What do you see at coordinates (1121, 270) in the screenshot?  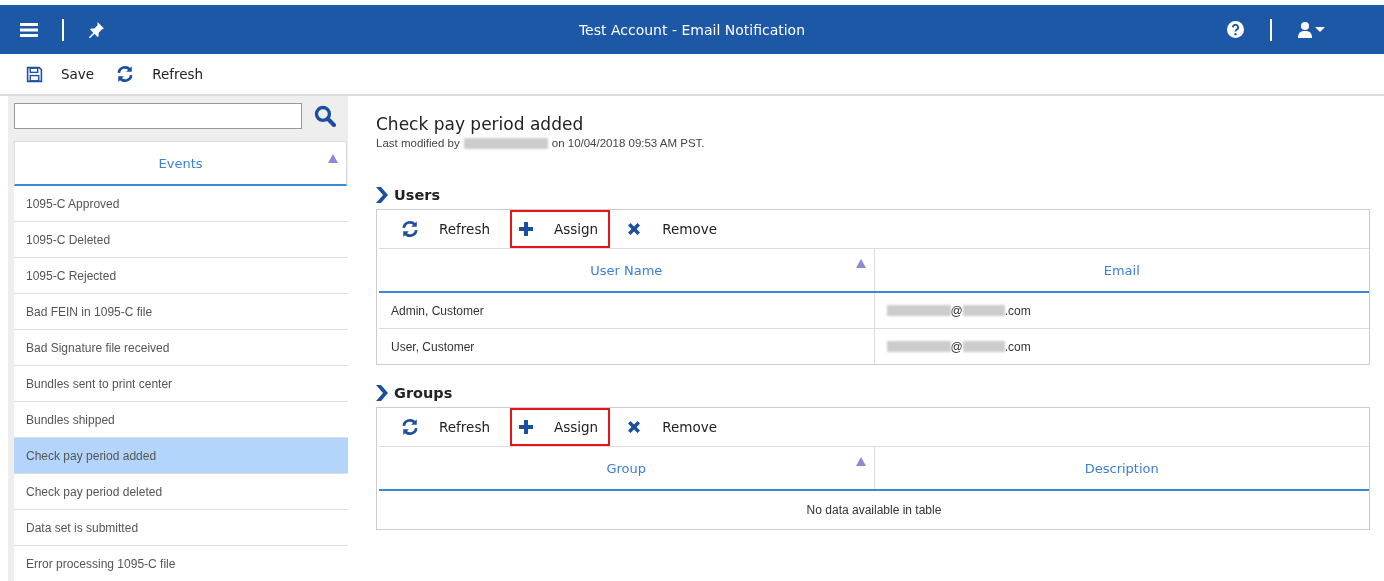 I see `column-header: Email` at bounding box center [1121, 270].